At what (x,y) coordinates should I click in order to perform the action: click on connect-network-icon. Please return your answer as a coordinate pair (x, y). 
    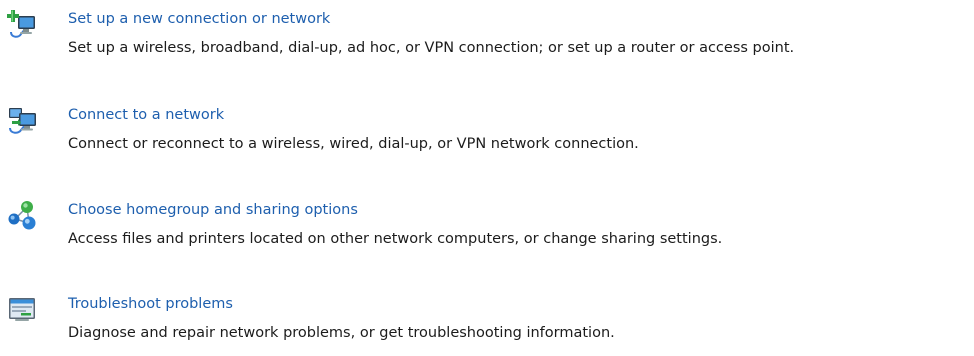
    Looking at the image, I should click on (23, 120).